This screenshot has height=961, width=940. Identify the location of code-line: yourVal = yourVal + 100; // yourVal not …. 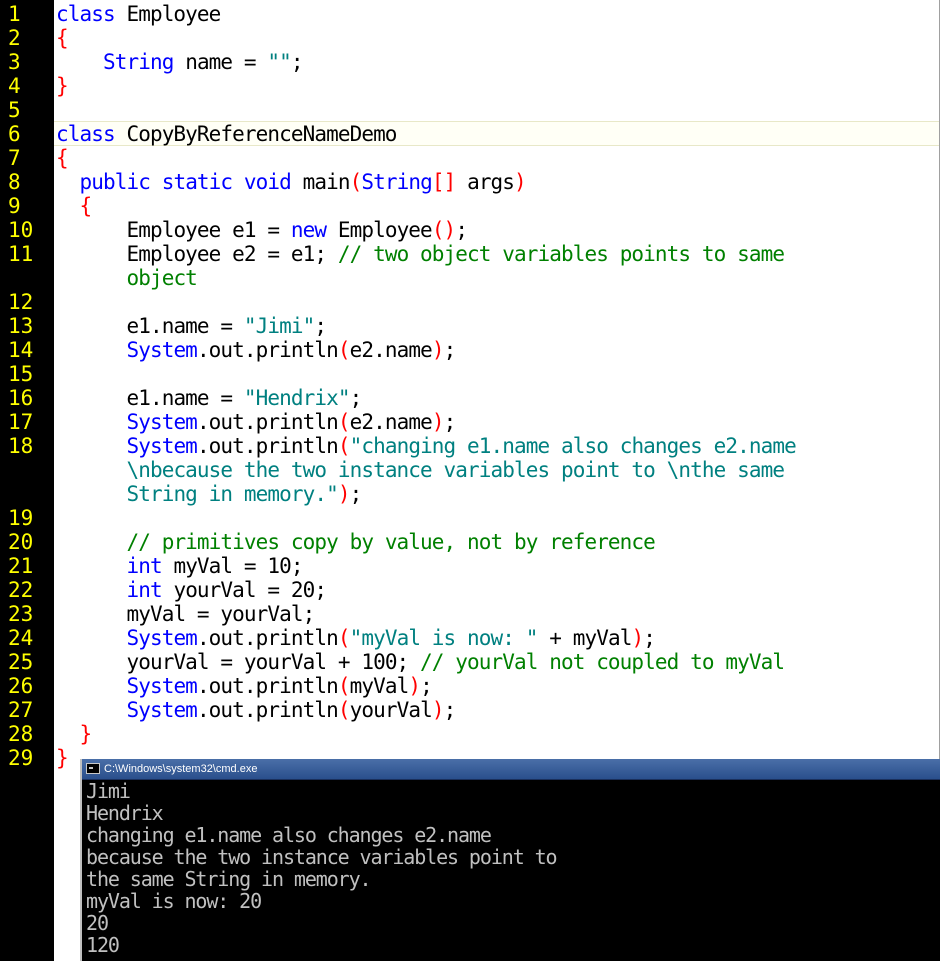
(420, 662).